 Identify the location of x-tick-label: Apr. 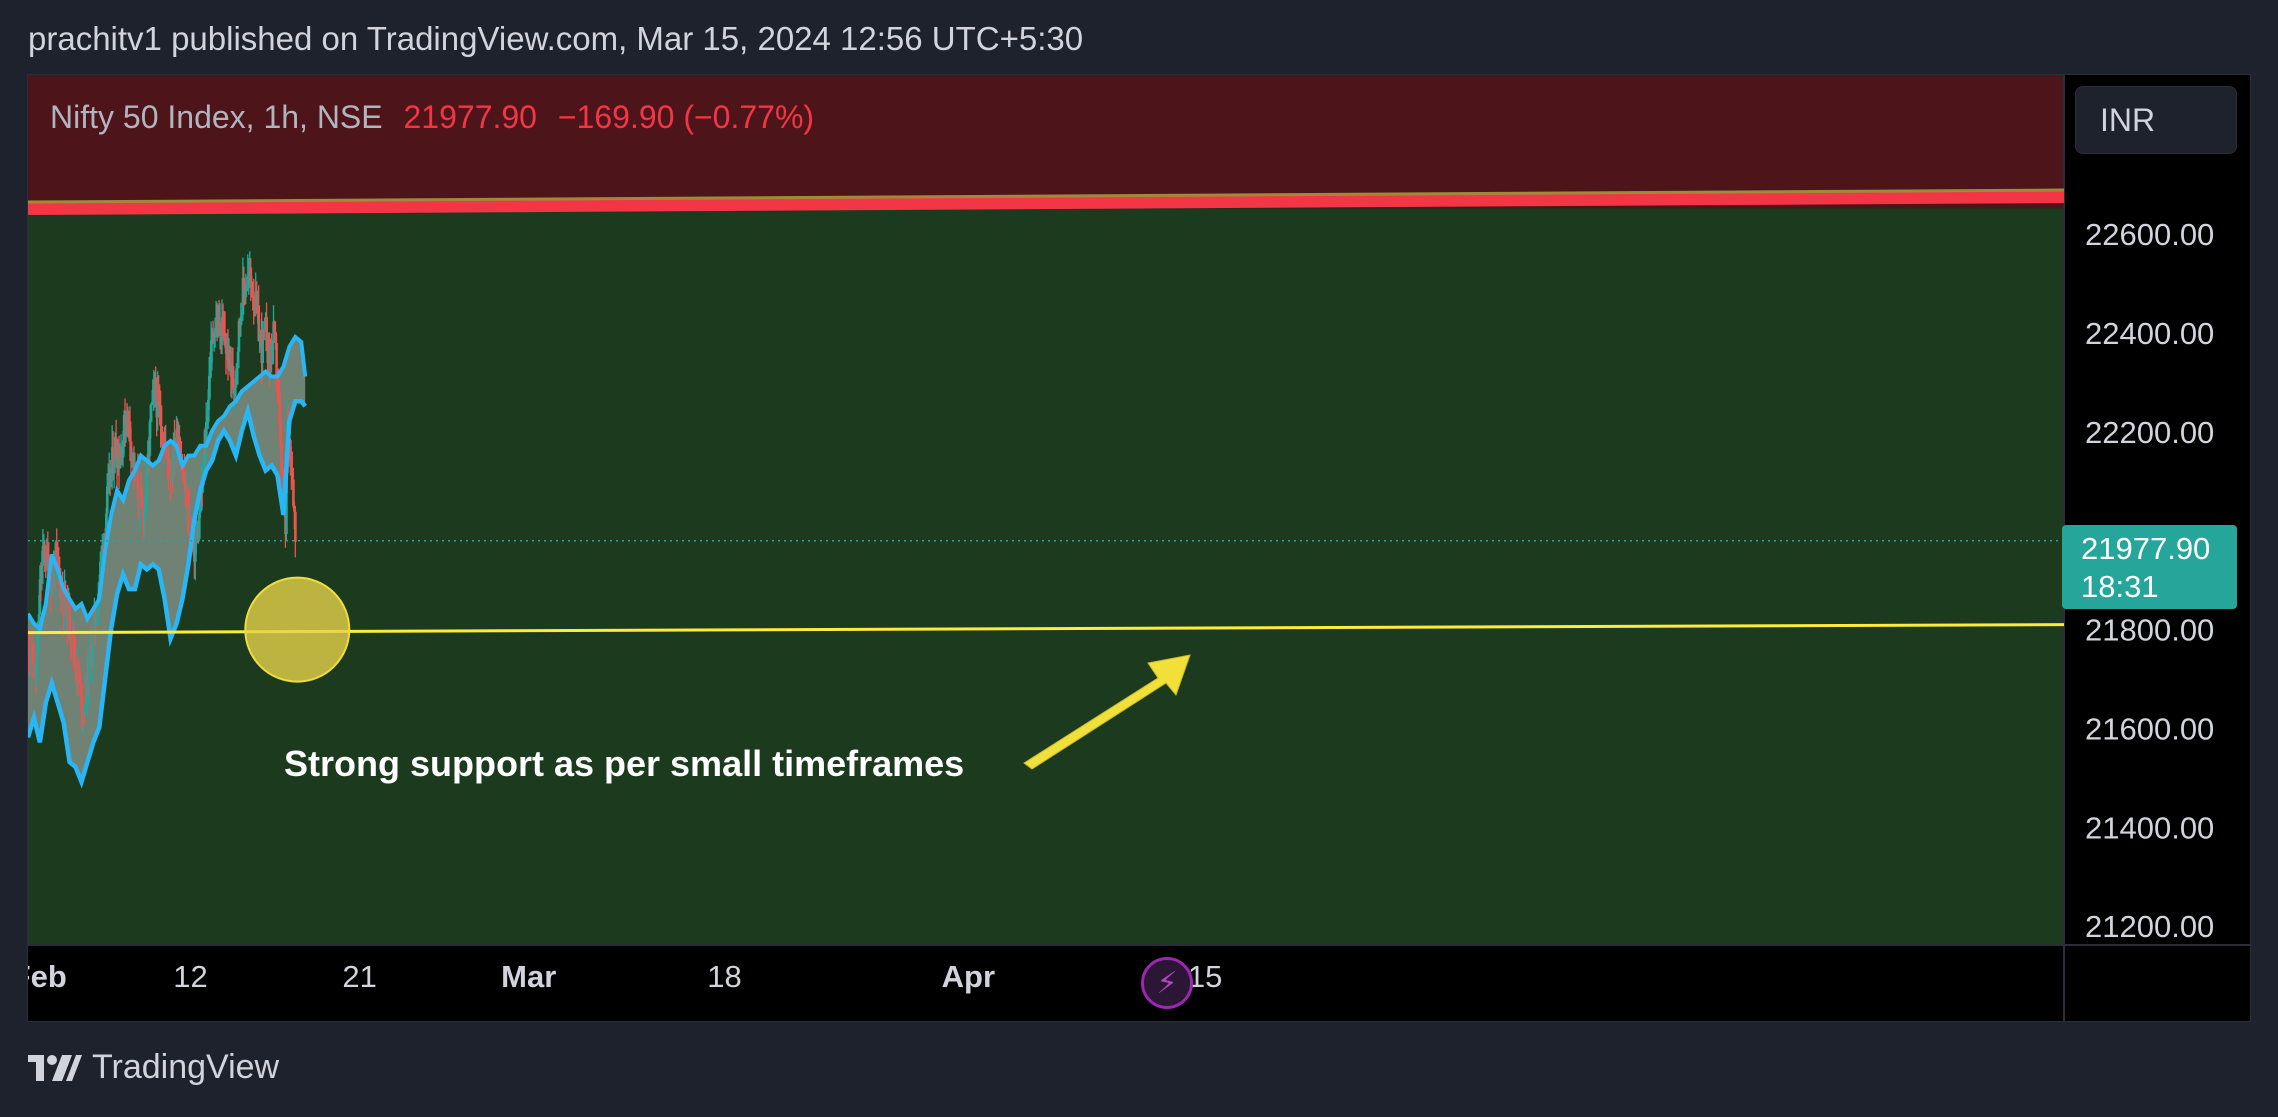
(968, 976).